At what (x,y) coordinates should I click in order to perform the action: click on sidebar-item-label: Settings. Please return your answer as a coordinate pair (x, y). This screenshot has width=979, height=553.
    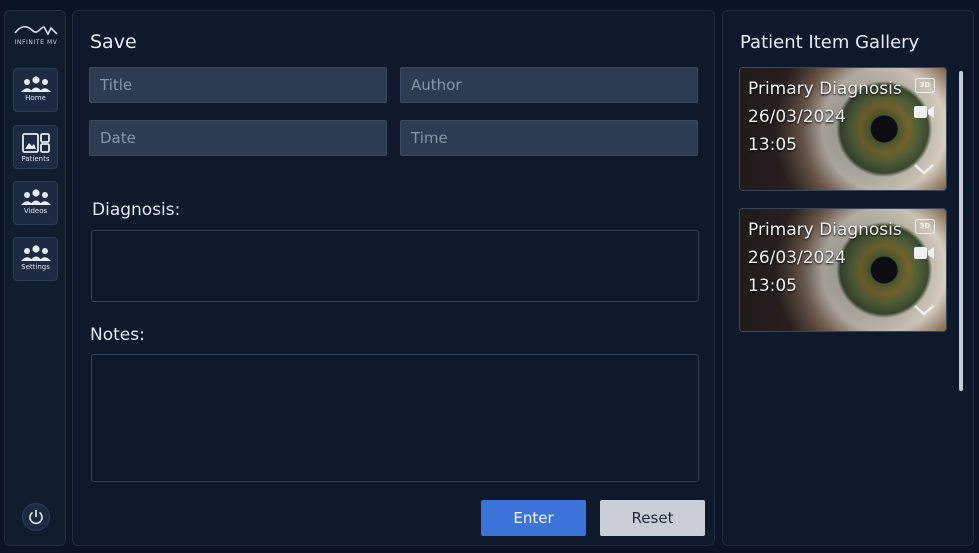
    Looking at the image, I should click on (35, 267).